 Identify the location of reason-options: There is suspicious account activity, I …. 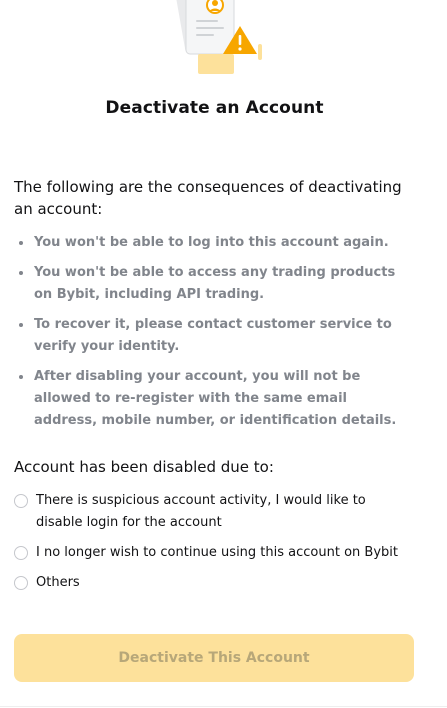
(214, 546).